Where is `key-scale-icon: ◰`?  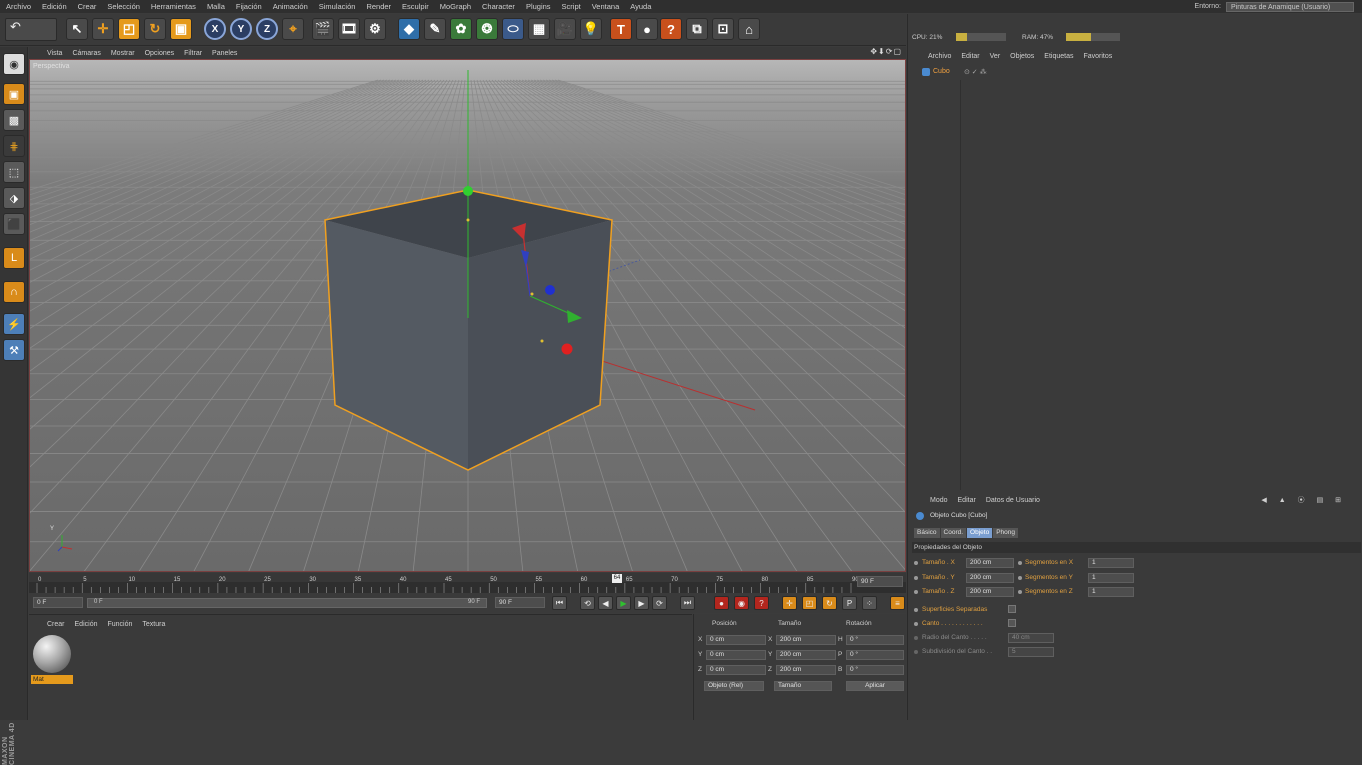
key-scale-icon: ◰ is located at coordinates (809, 603).